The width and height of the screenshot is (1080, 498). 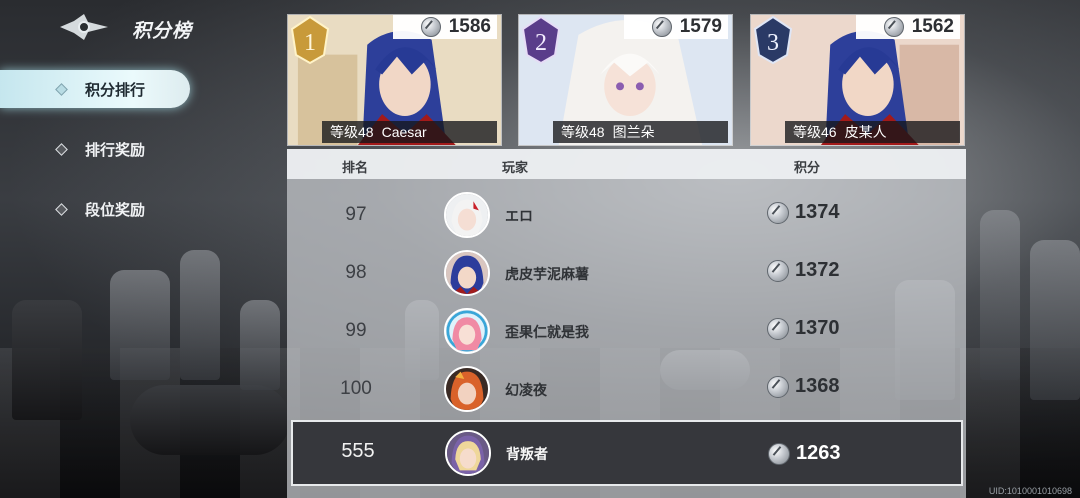 I want to click on podium-player-name: 皮某人, so click(x=865, y=132).